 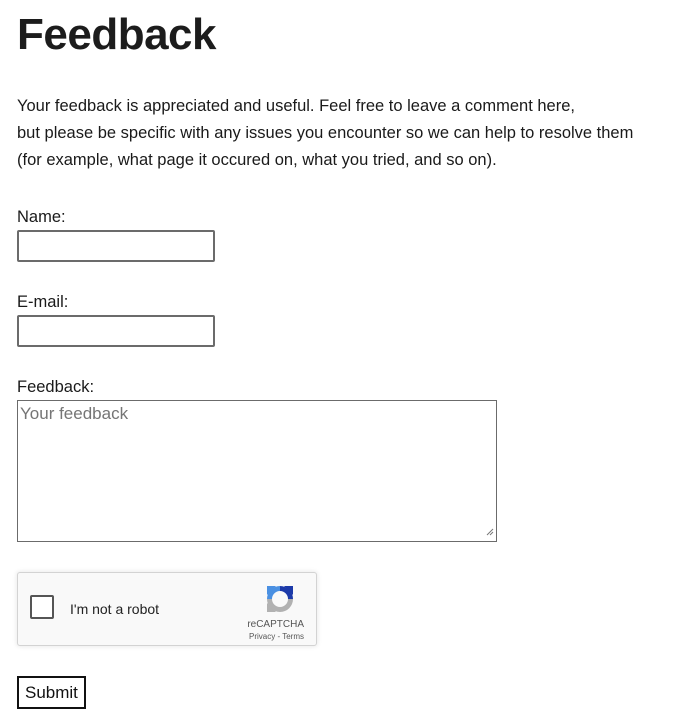 I want to click on submit-button: Submit, so click(x=51, y=692).